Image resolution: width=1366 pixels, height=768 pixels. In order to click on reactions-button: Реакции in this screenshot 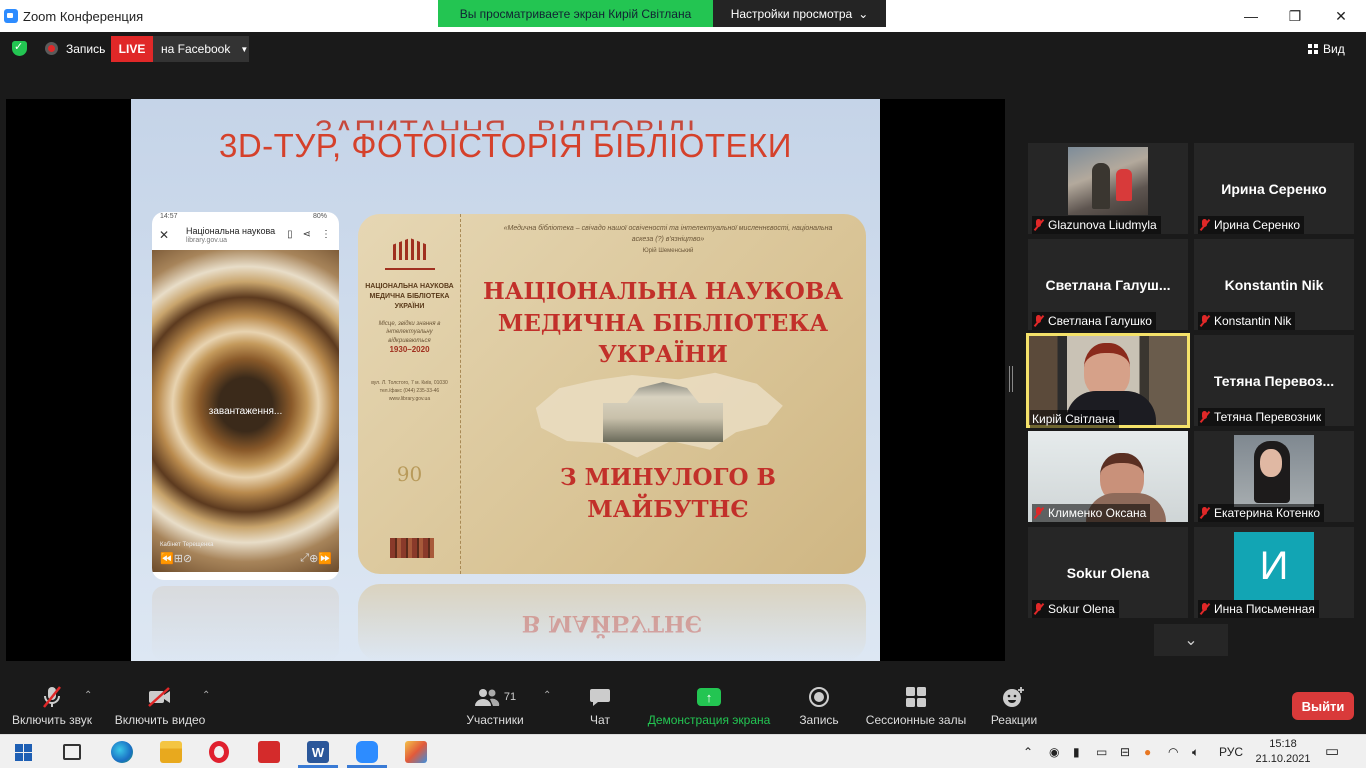, I will do `click(1014, 705)`.